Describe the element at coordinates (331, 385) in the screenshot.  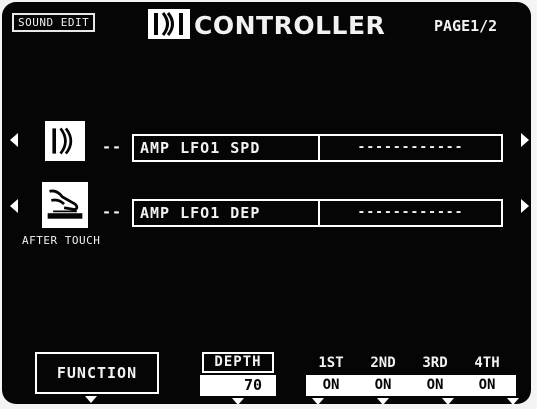
I see `stage-value-1st: ON` at that location.